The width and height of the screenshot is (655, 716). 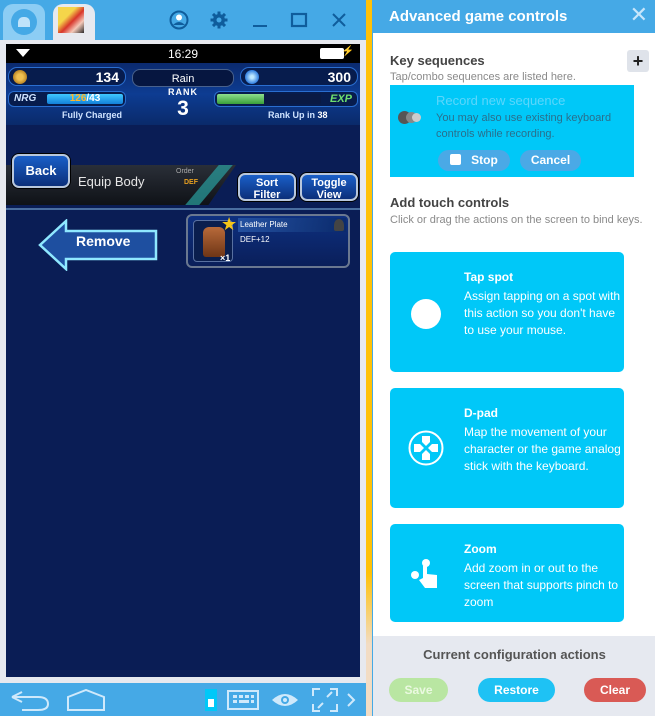 What do you see at coordinates (240, 99) in the screenshot?
I see `exp-fill` at bounding box center [240, 99].